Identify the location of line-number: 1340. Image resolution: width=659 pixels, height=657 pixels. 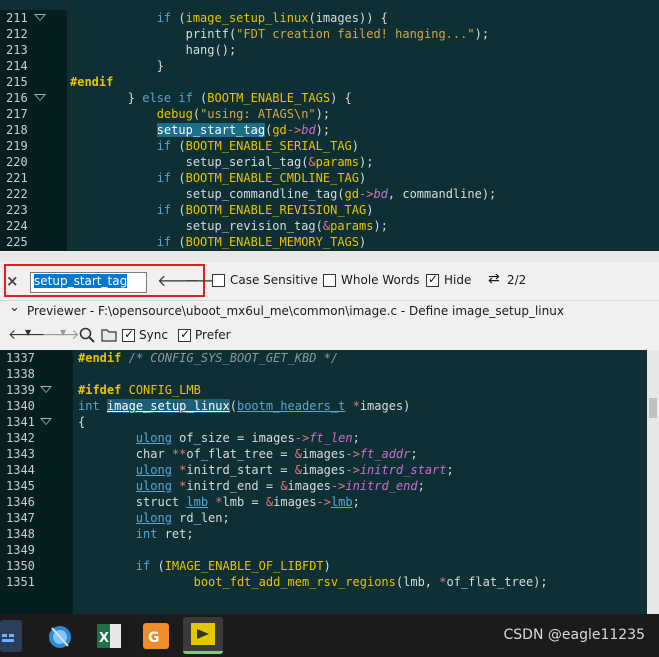
(20, 406).